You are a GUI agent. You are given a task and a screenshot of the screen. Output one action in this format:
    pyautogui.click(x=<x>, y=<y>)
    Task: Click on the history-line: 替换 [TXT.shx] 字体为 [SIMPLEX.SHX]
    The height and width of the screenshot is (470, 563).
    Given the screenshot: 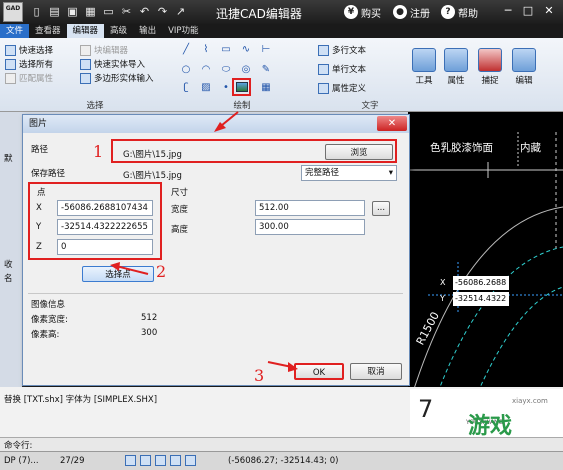 What is the action you would take?
    pyautogui.click(x=81, y=400)
    